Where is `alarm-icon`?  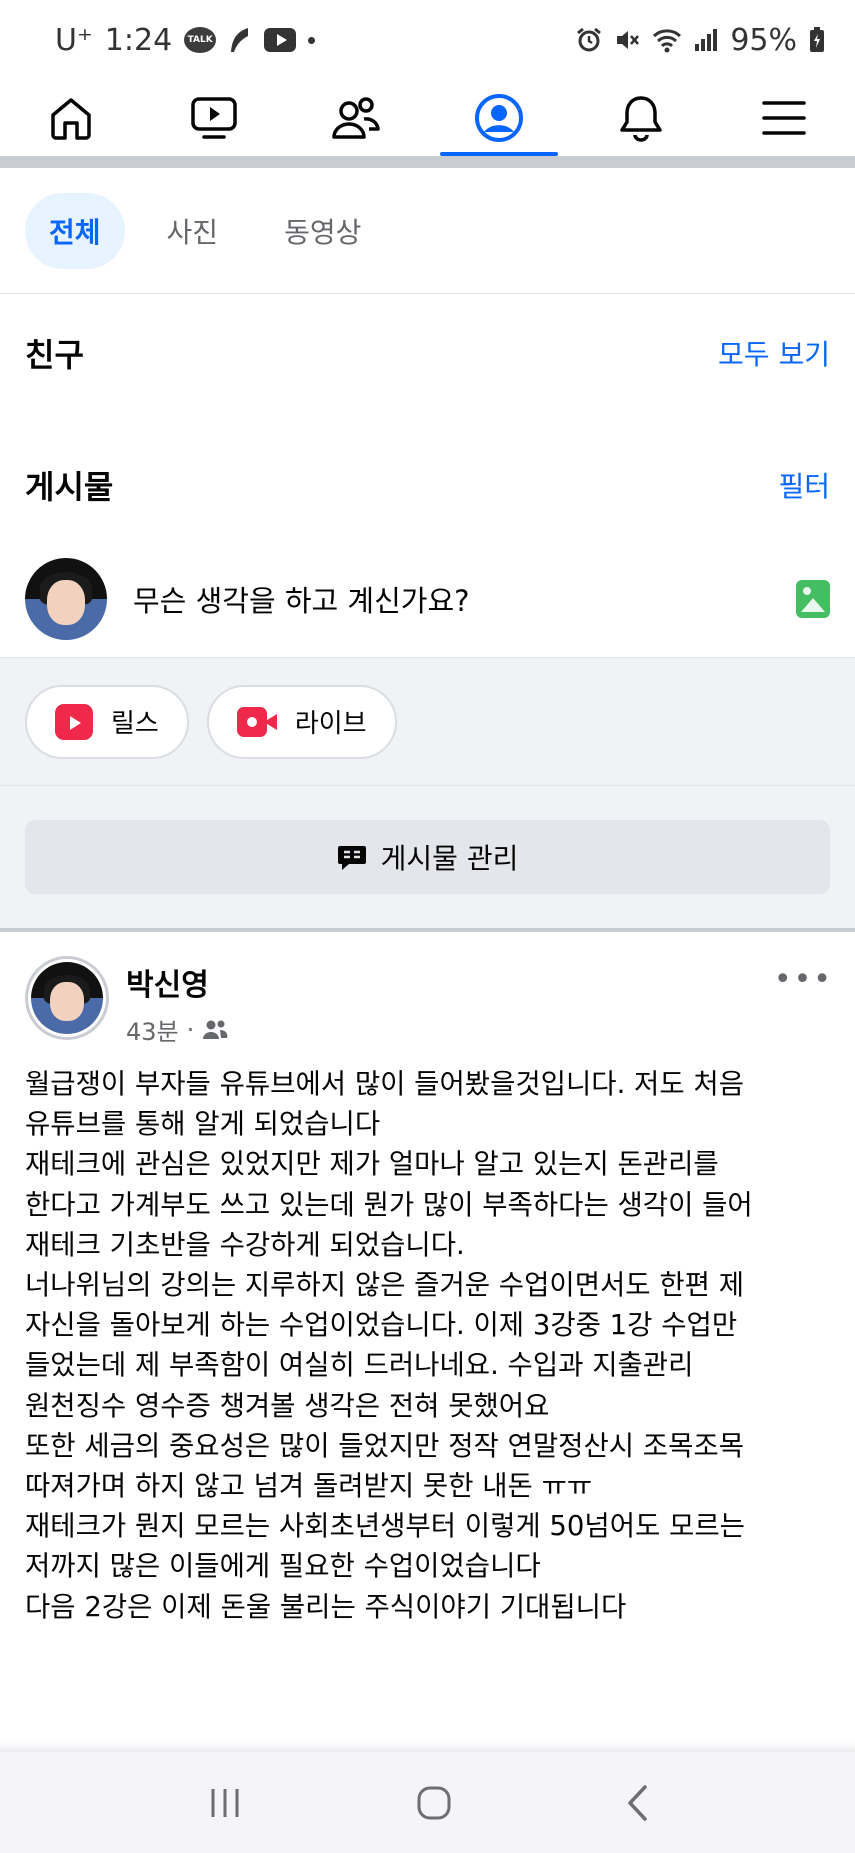
alarm-icon is located at coordinates (589, 40).